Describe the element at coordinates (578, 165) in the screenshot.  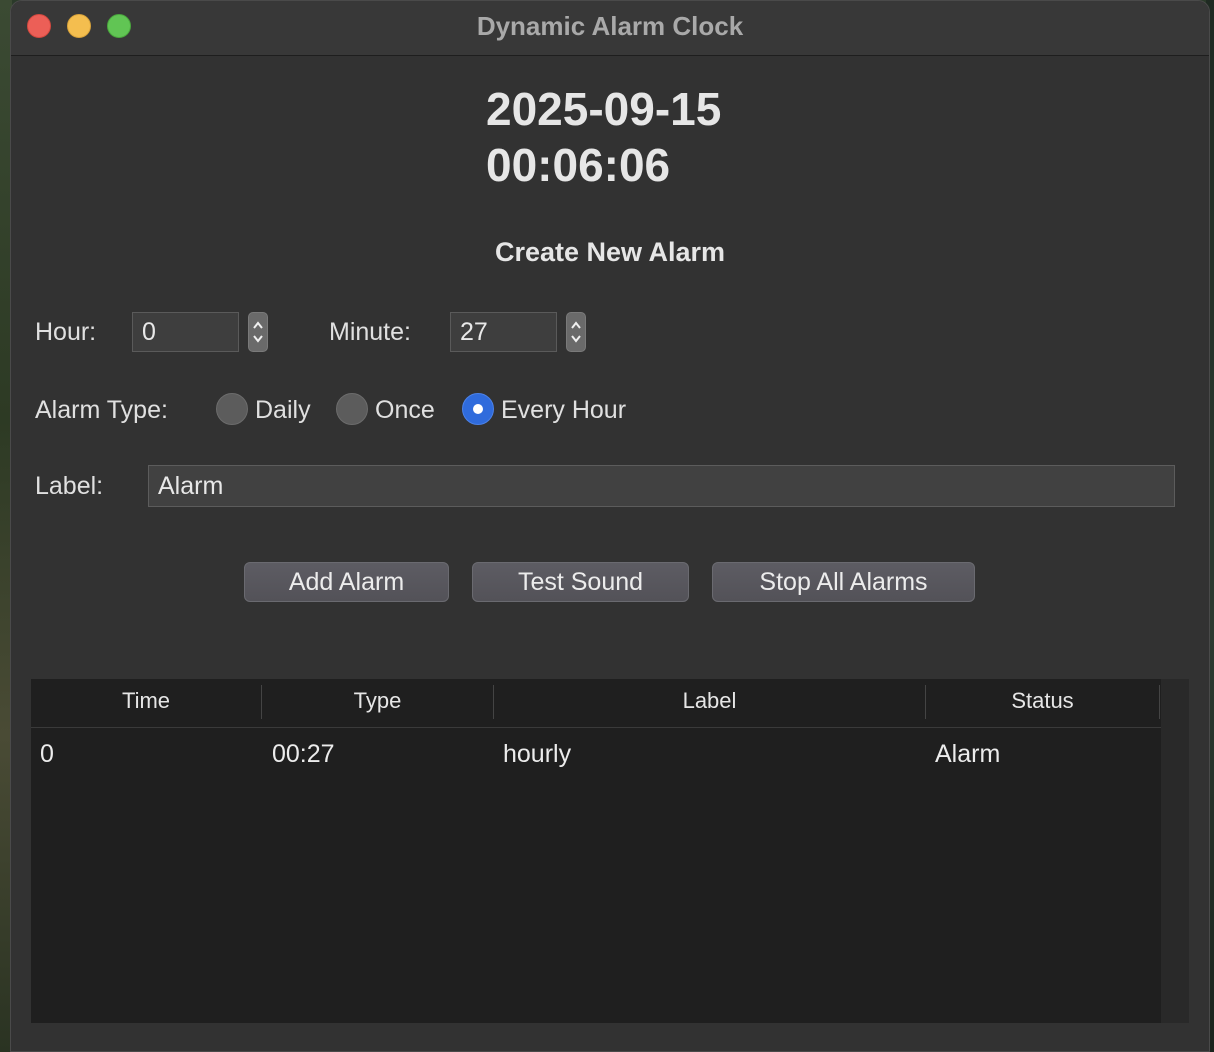
I see `clock-time: 00:06:06` at that location.